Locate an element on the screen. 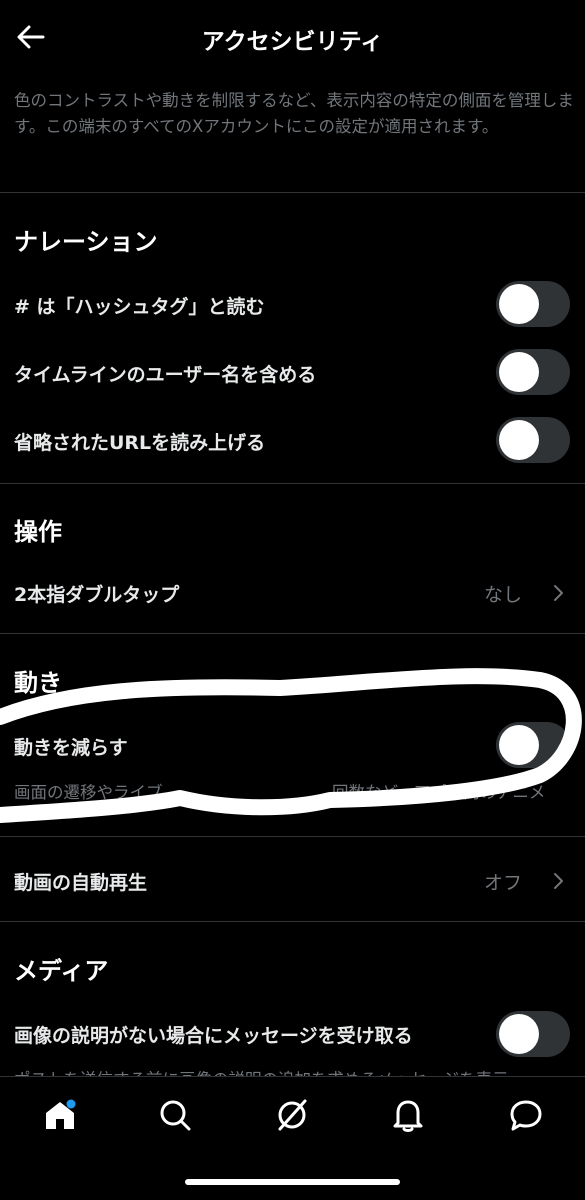 The height and width of the screenshot is (1200, 585). toggle-timeline-usernames is located at coordinates (533, 372).